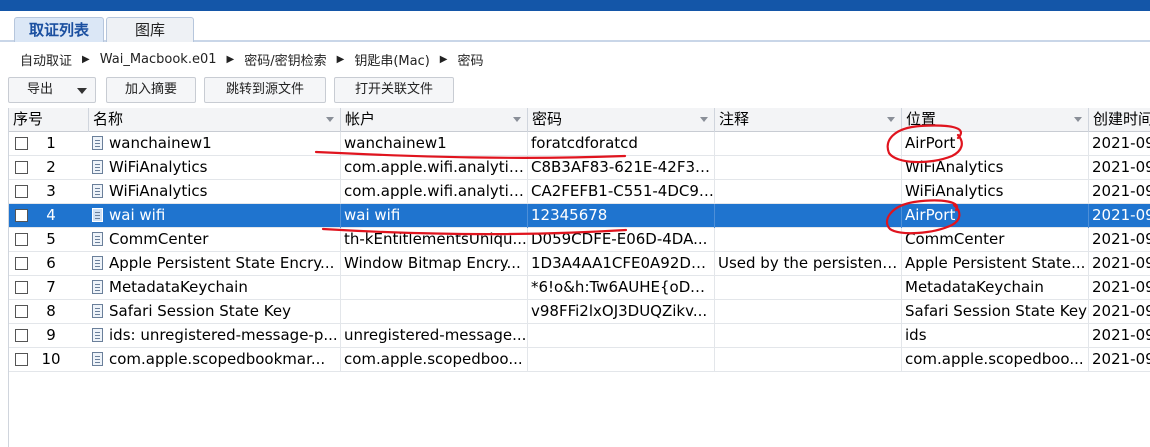 This screenshot has height=447, width=1150. I want to click on cell-location: Safari Session State Key, so click(995, 312).